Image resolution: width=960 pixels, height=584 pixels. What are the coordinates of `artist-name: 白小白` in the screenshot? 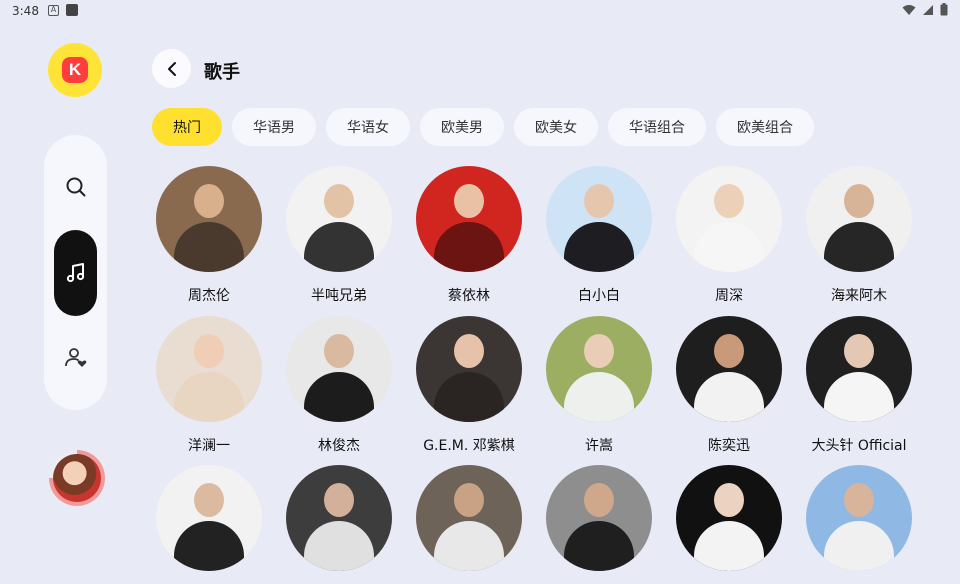 It's located at (599, 296).